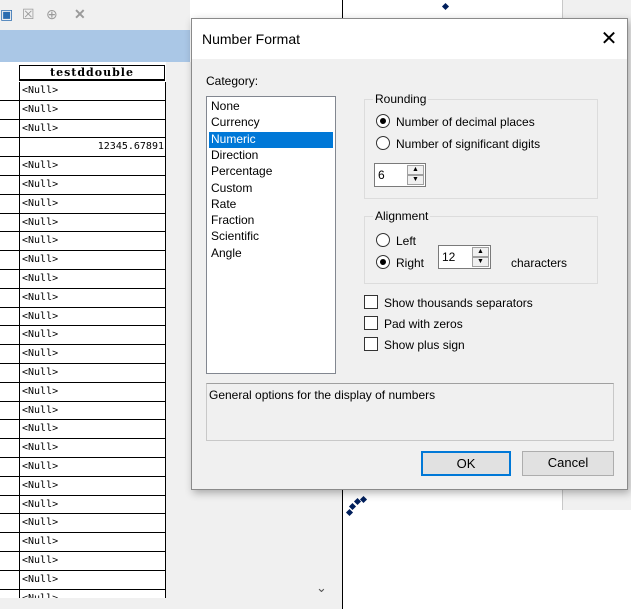  What do you see at coordinates (448, 257) in the screenshot?
I see `alignment-width-value: 12` at bounding box center [448, 257].